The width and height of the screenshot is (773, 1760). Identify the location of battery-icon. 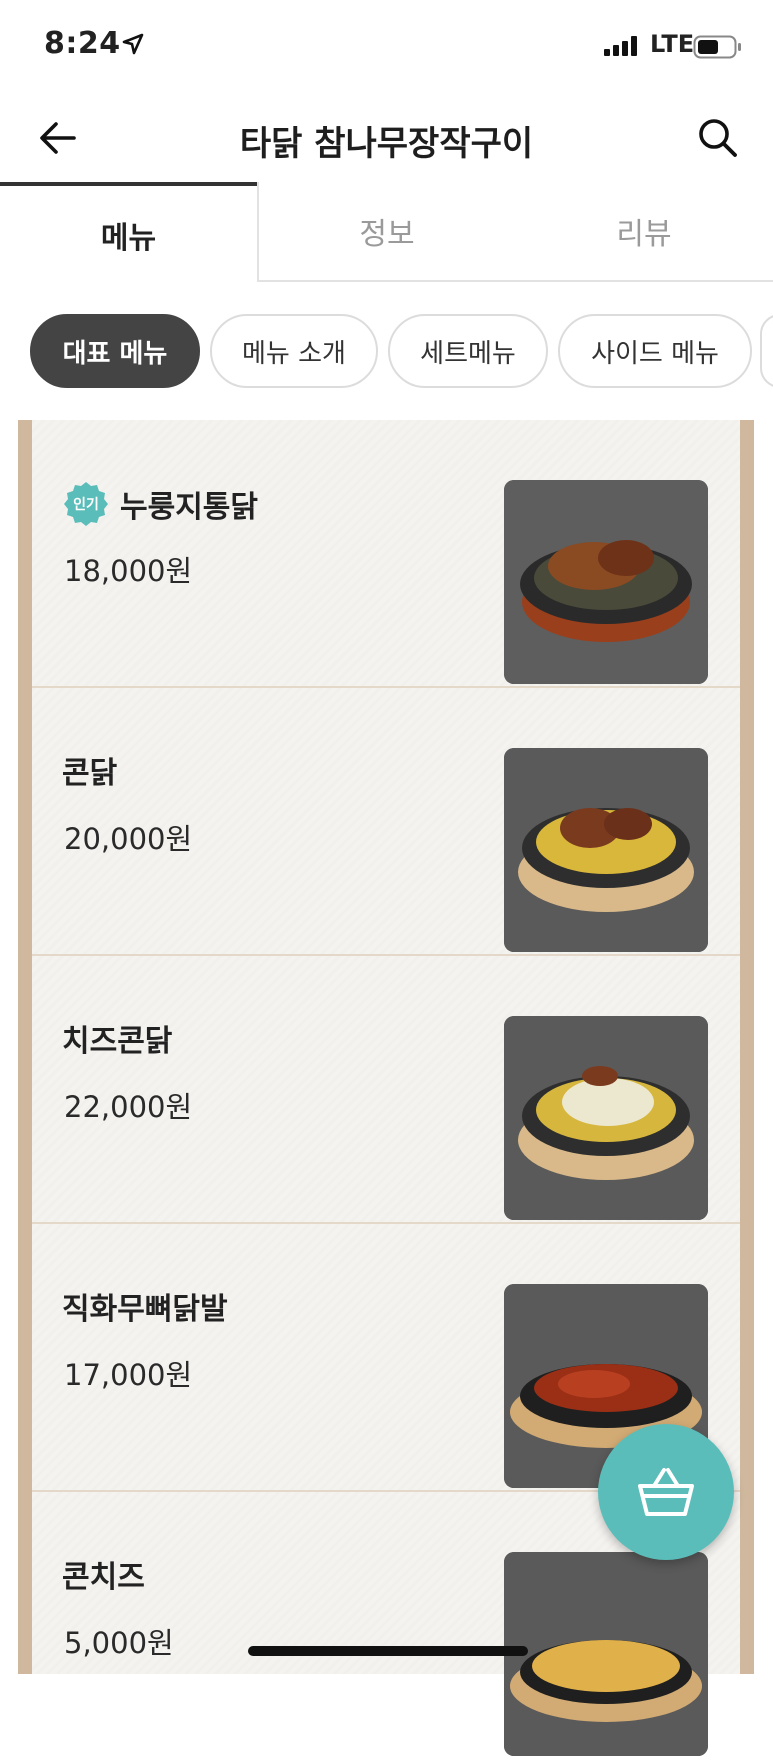
(717, 47).